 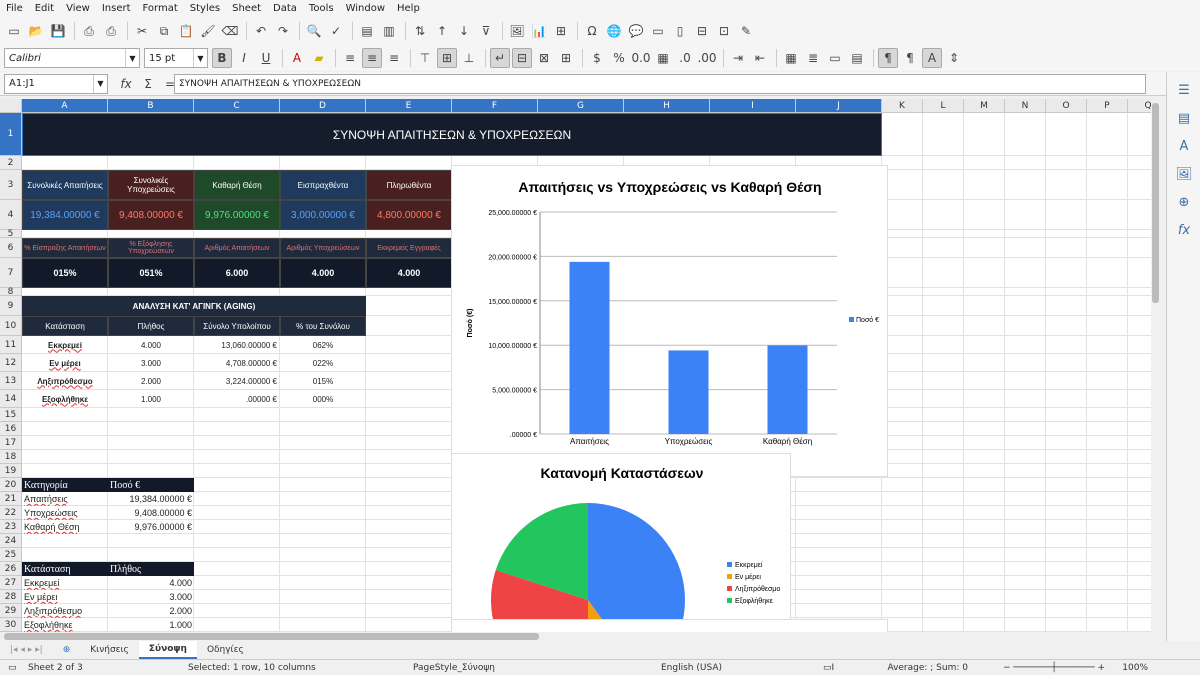 What do you see at coordinates (469, 58) in the screenshot?
I see `align-bottom-icon: ⊥` at bounding box center [469, 58].